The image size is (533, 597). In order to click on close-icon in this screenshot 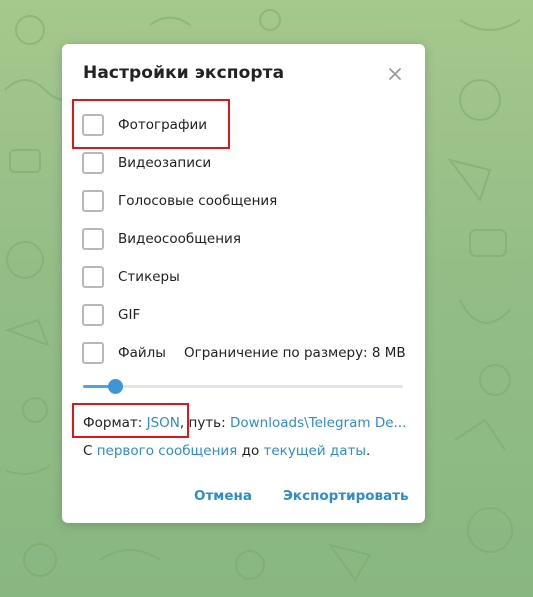, I will do `click(395, 74)`.